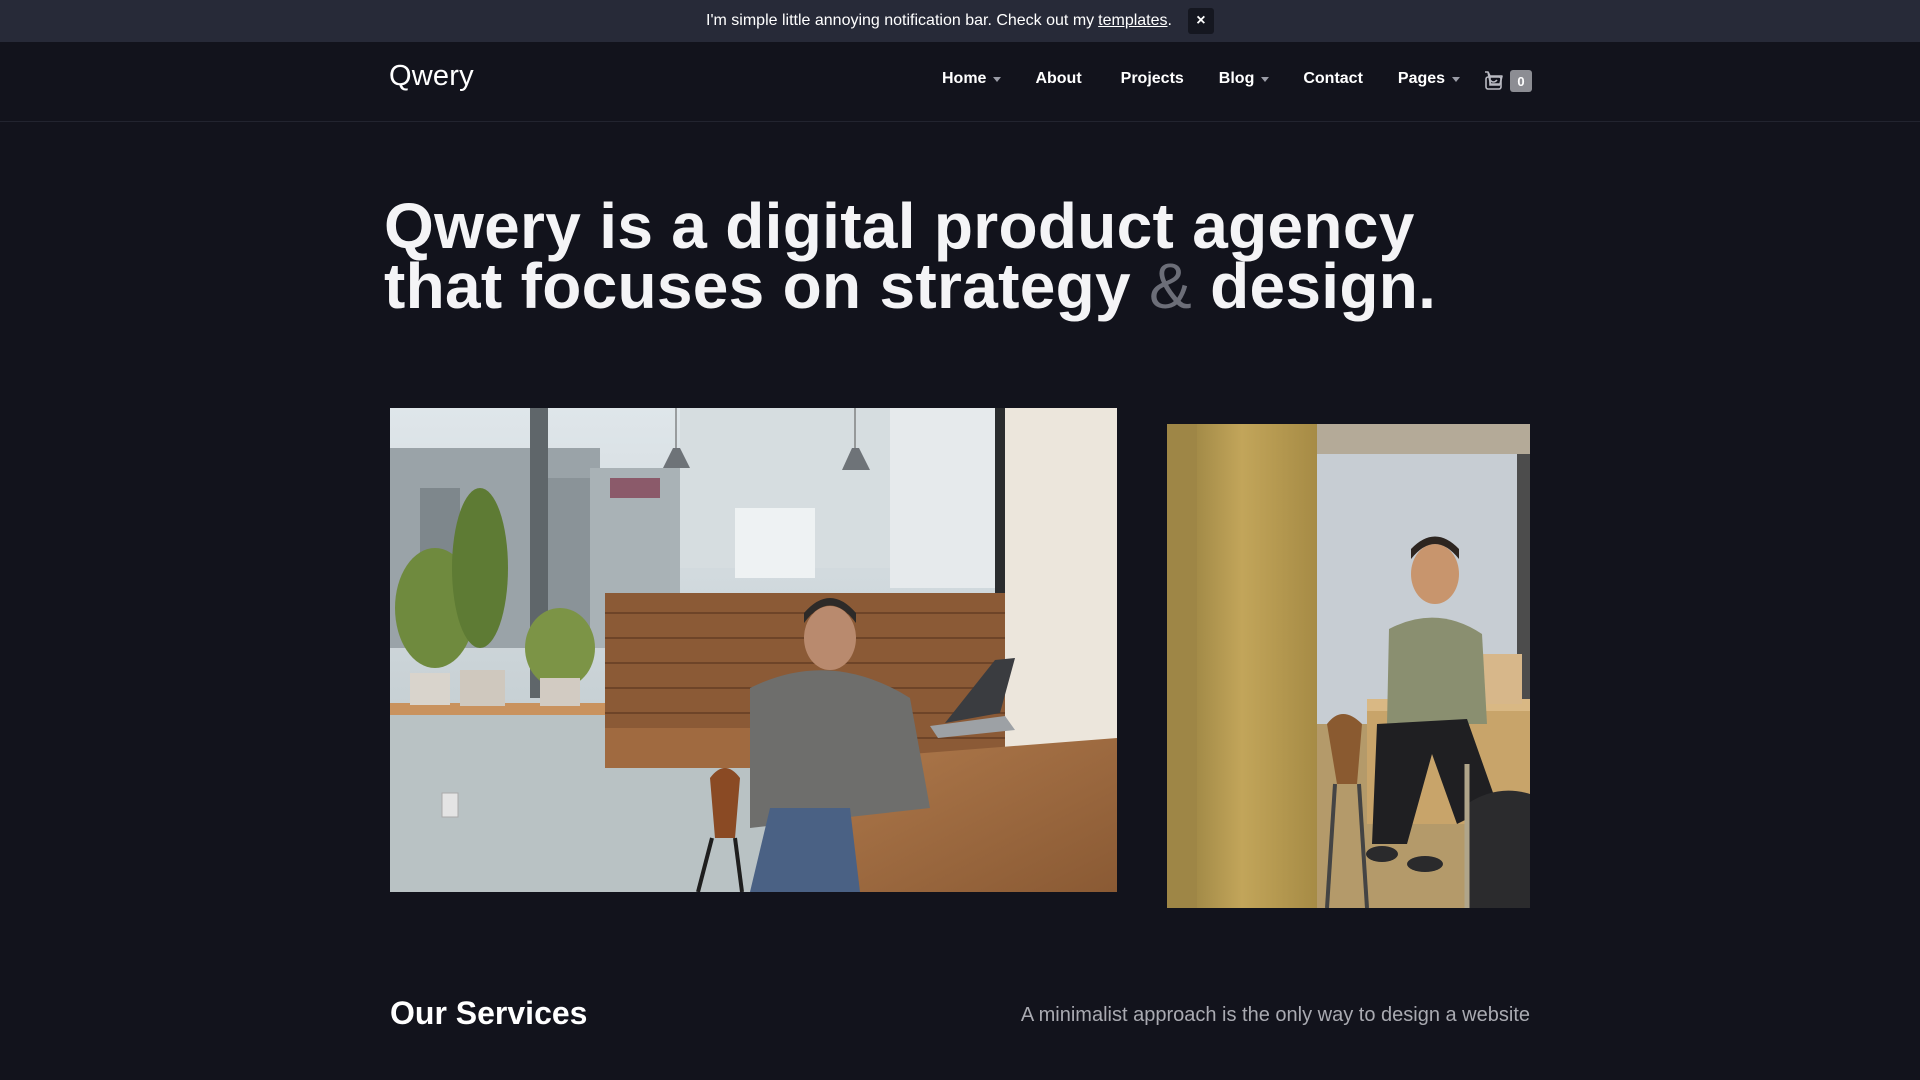 The width and height of the screenshot is (1920, 1080). I want to click on cart-button: 0, so click(1507, 81).